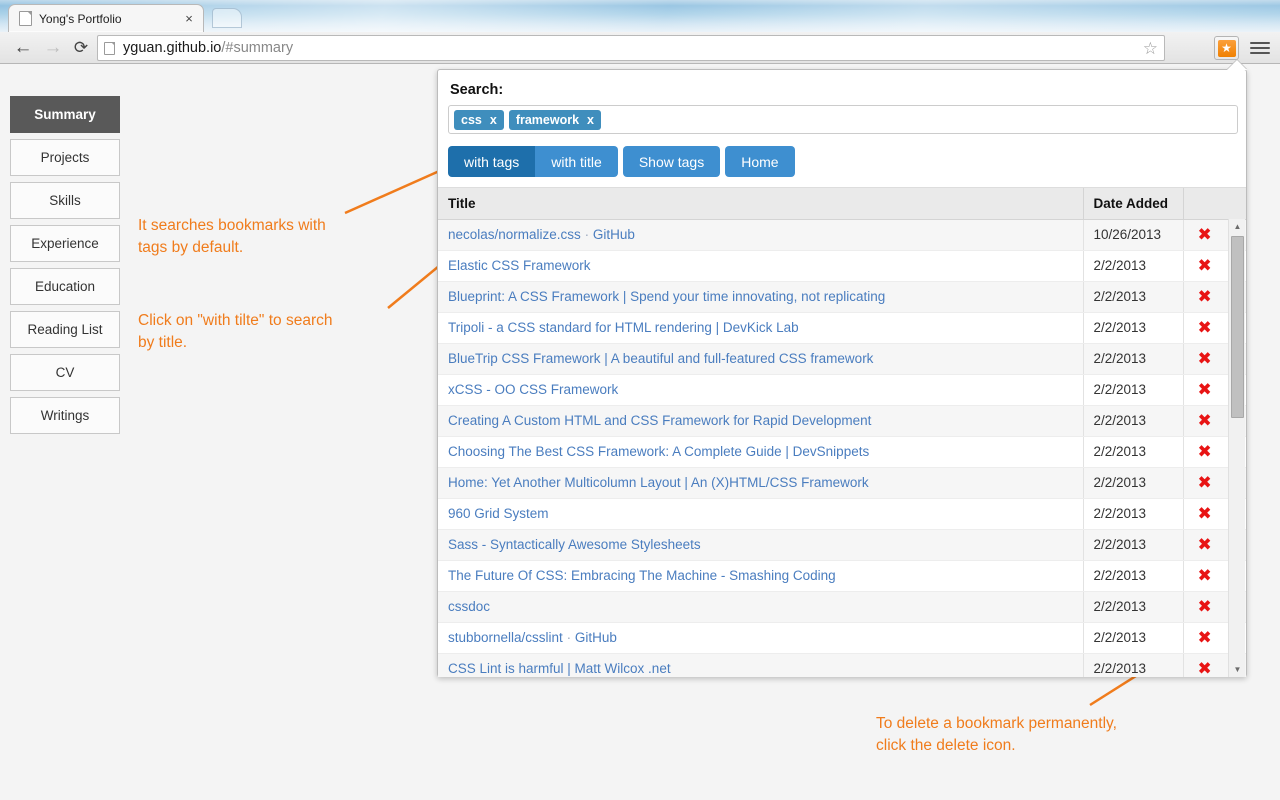  I want to click on bookmark-link: stubbornella/csslint · GitHub, so click(532, 637).